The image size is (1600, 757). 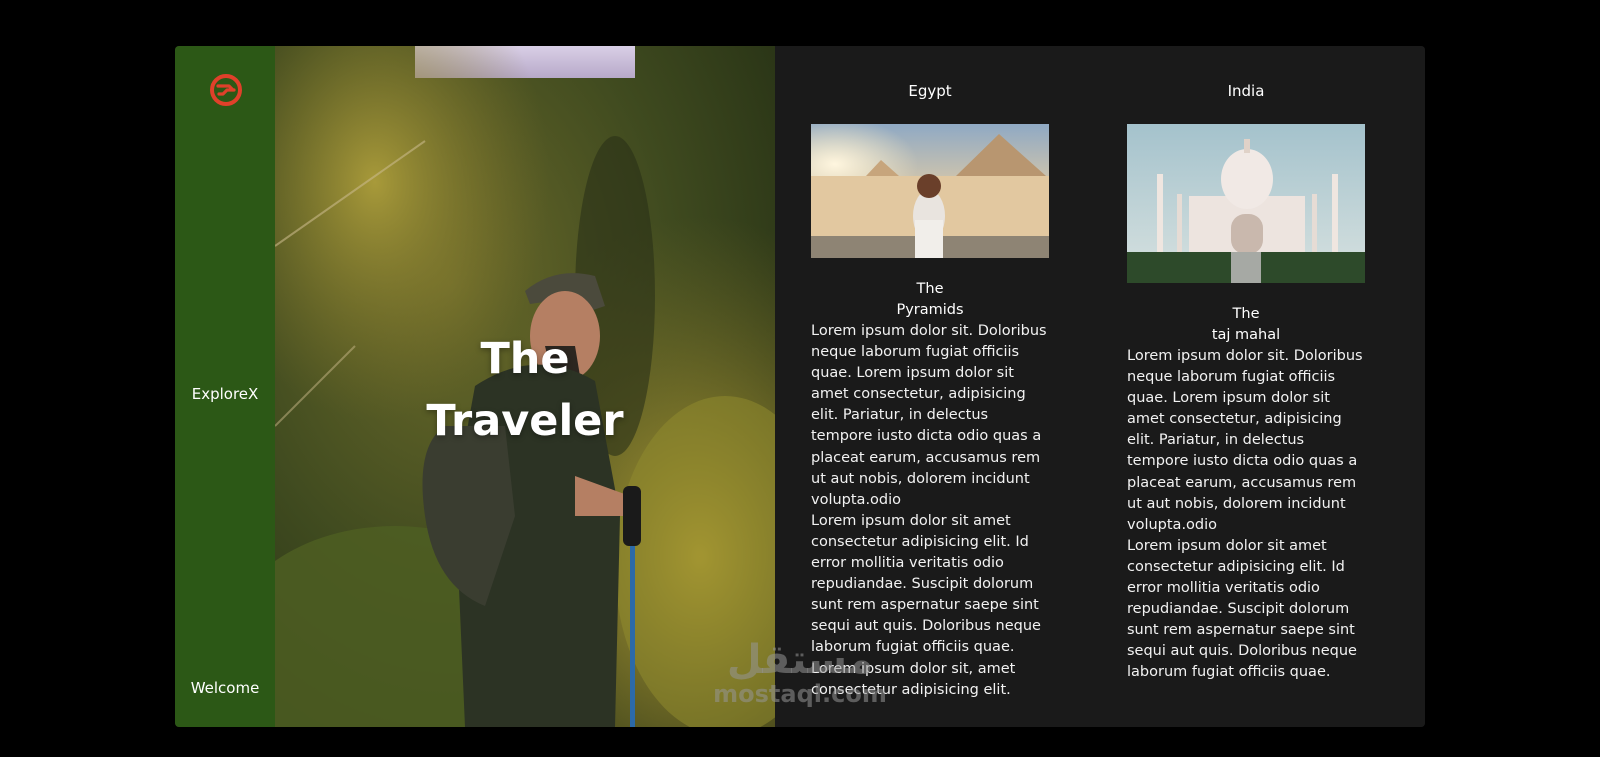 I want to click on sidebar: ExploreX Welcome, so click(x=225, y=386).